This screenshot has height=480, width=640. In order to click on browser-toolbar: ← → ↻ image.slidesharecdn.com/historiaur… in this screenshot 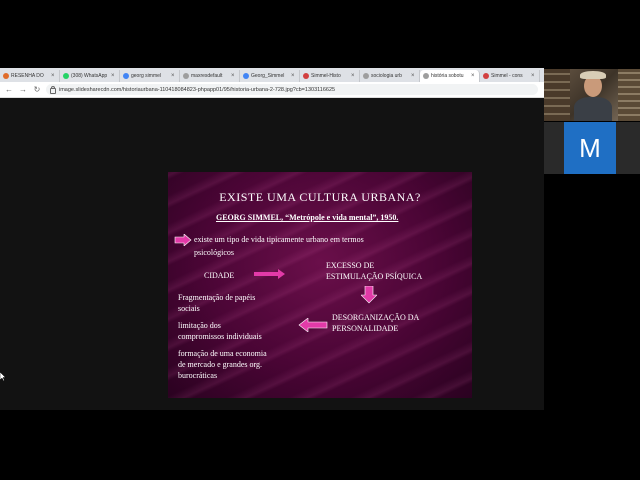, I will do `click(272, 90)`.